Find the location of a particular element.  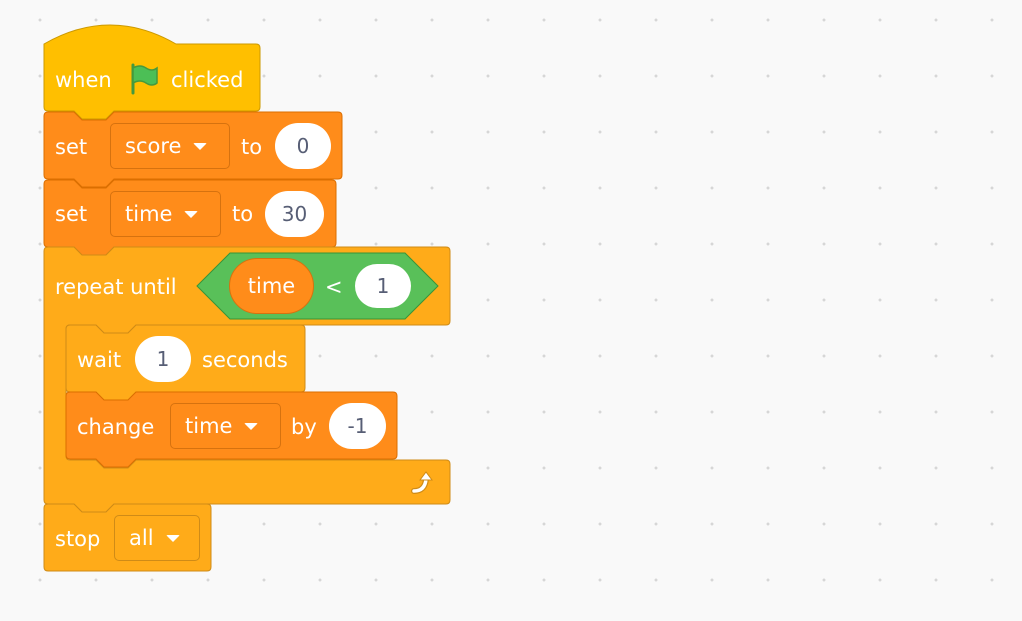

value-input-score: 0 is located at coordinates (303, 146).